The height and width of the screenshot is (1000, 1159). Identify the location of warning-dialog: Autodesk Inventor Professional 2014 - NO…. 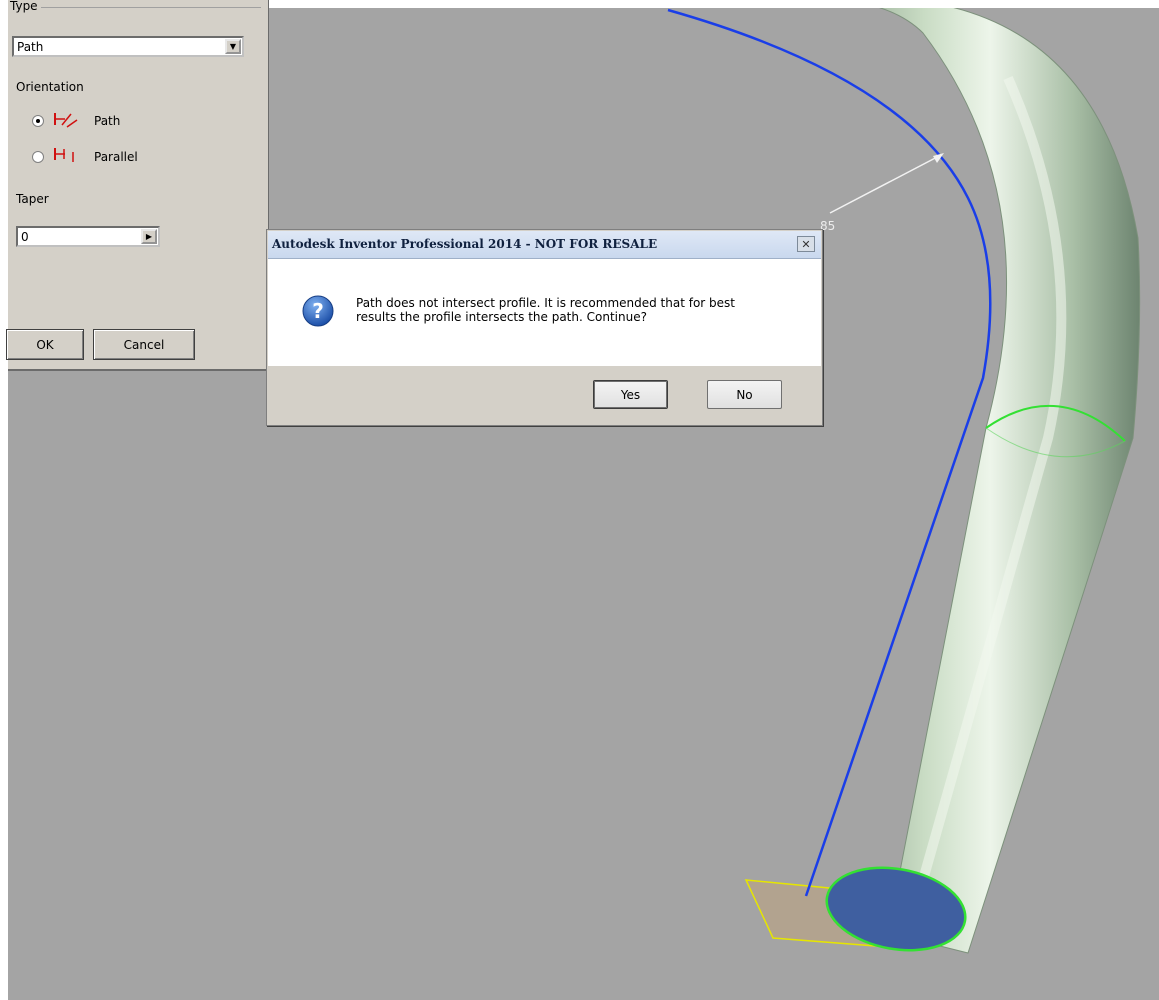
(544, 327).